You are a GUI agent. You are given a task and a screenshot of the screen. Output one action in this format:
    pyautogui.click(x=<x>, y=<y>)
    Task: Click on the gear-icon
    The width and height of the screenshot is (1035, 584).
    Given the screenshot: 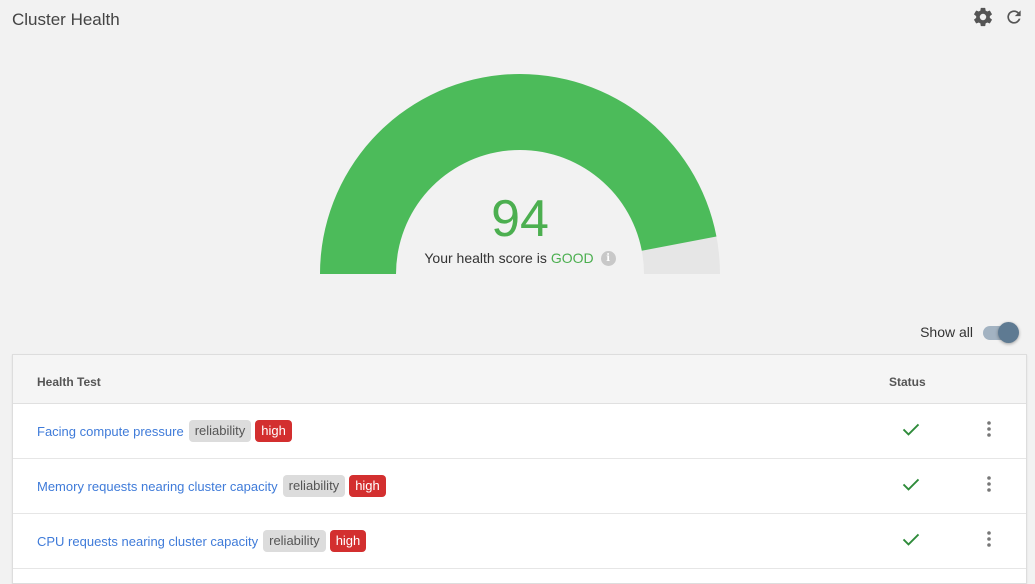 What is the action you would take?
    pyautogui.click(x=983, y=17)
    